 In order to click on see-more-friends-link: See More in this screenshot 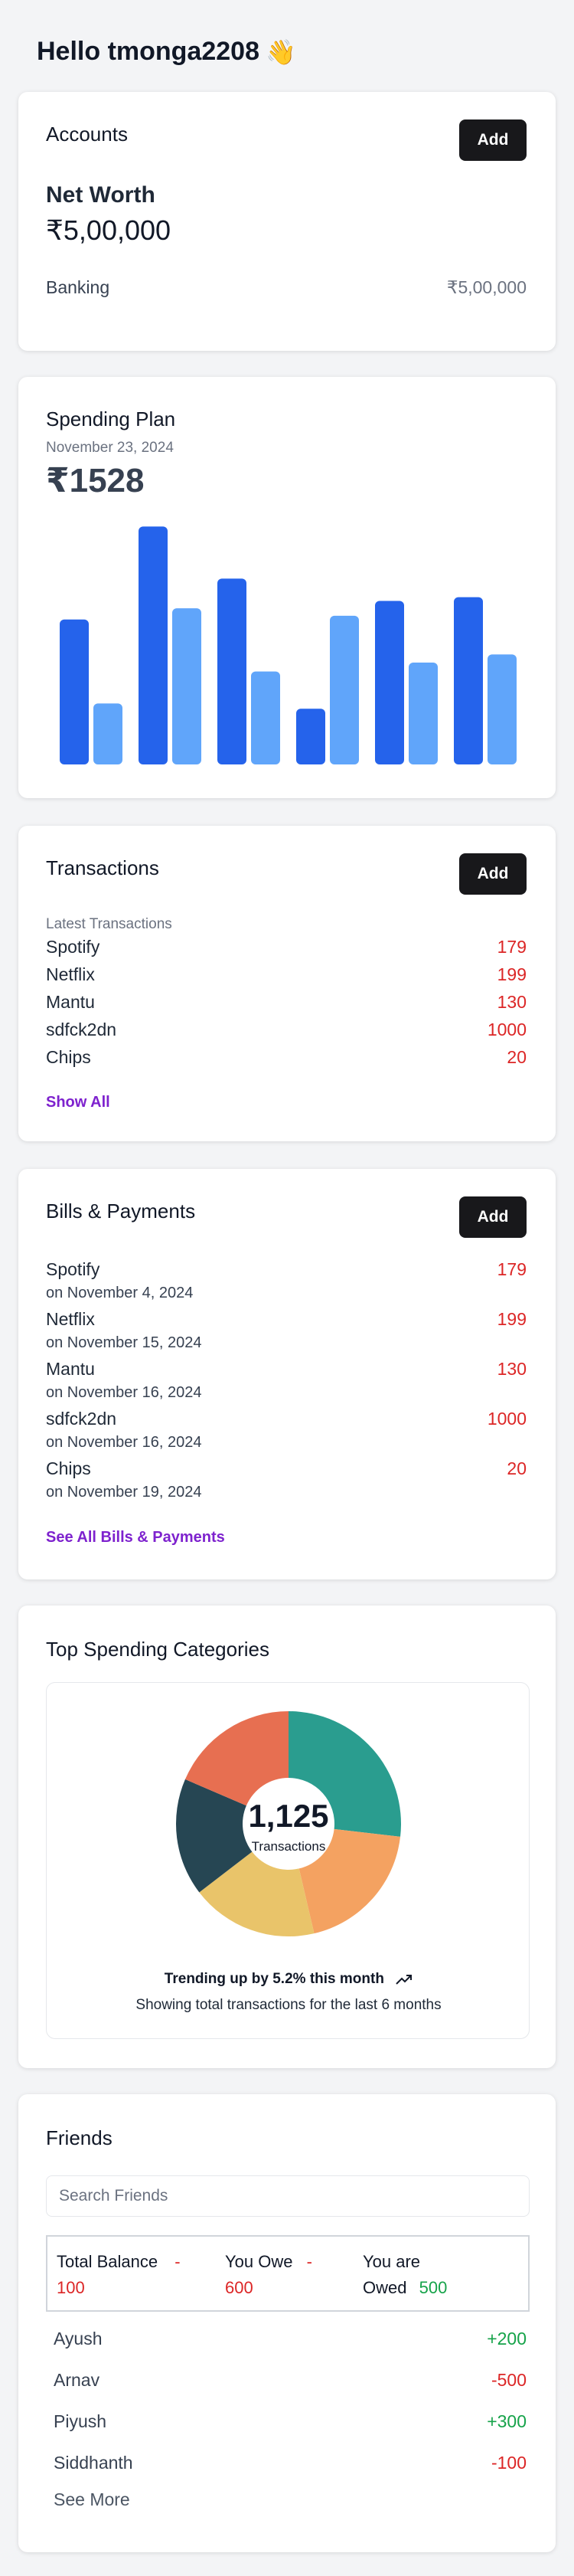, I will do `click(92, 2499)`.